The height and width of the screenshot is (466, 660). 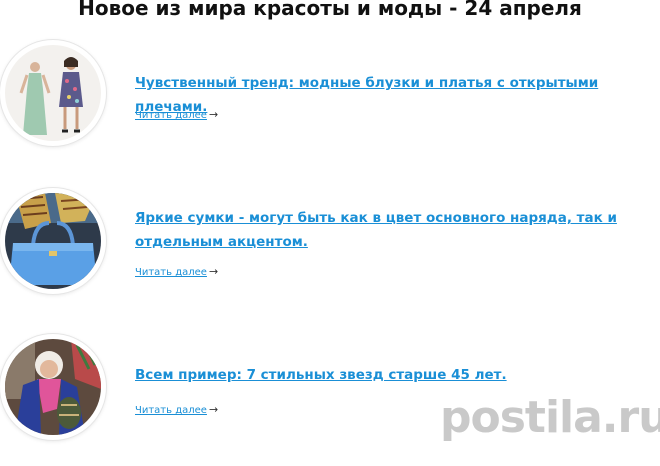 I want to click on stylish-woman-photo-icon, so click(x=53, y=387).